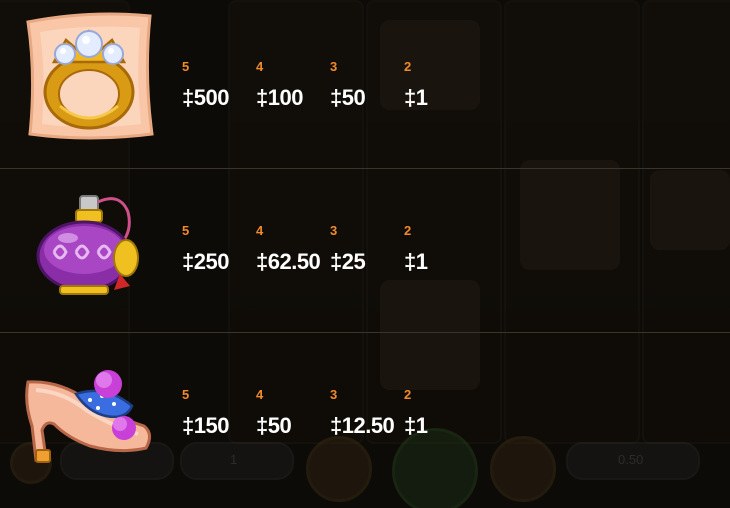 The height and width of the screenshot is (508, 730). I want to click on ring-icon, so click(89, 75).